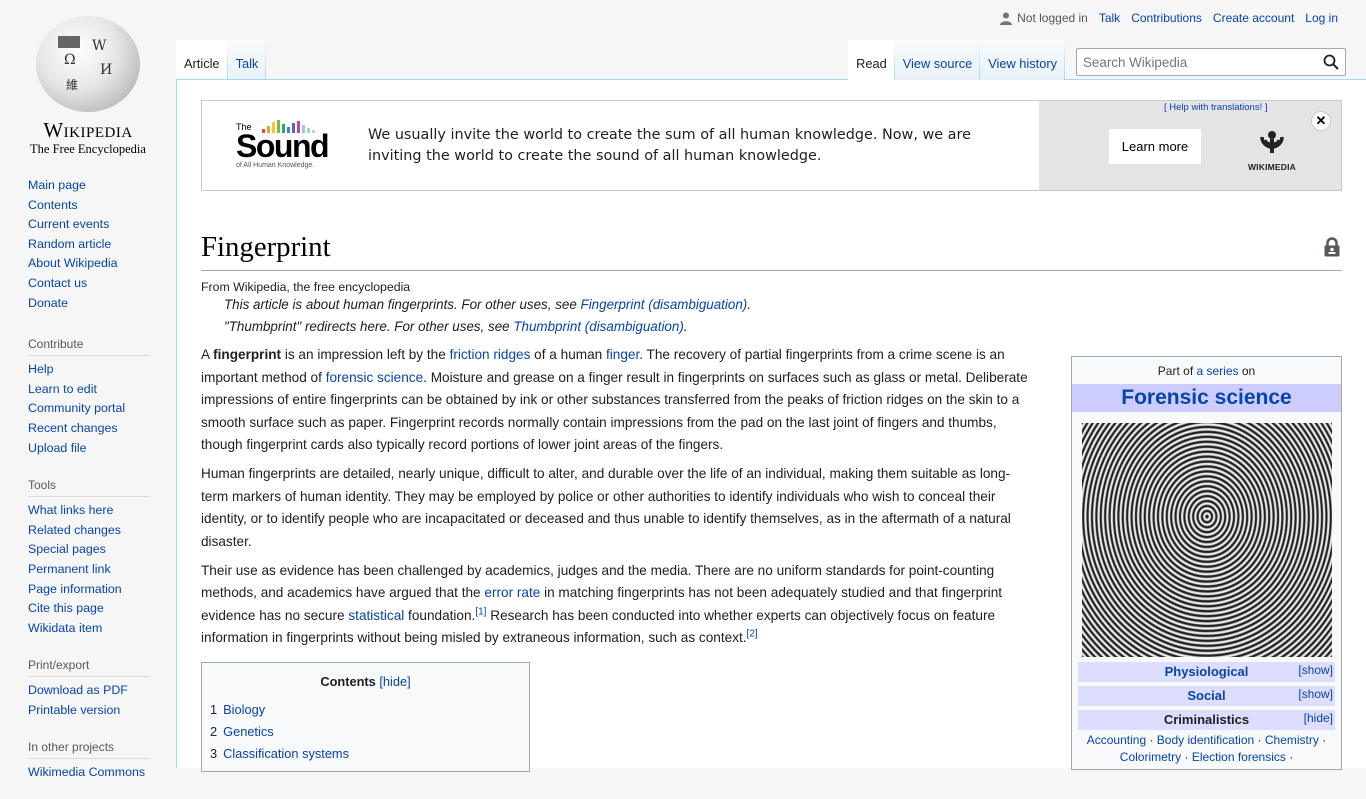  What do you see at coordinates (78, 690) in the screenshot?
I see `sidebar-item-download-pdf: Download as PDF` at bounding box center [78, 690].